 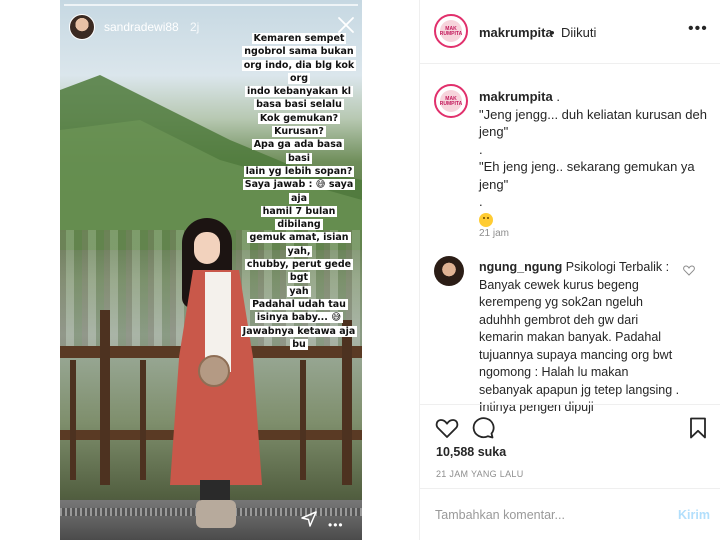 What do you see at coordinates (299, 105) in the screenshot?
I see `story-caption-line: basa basi selalu` at bounding box center [299, 105].